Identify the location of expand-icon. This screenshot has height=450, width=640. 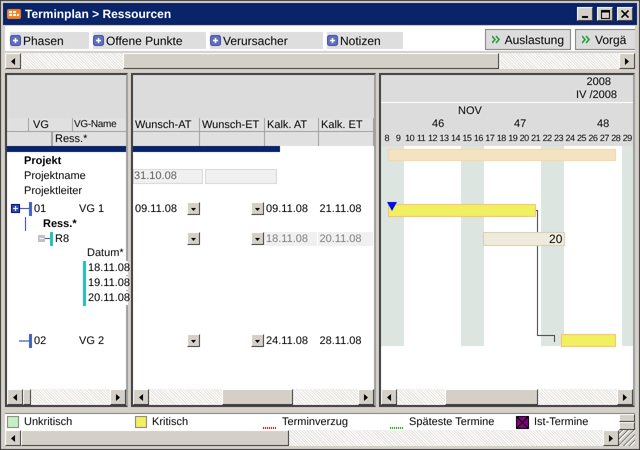
(20, 208).